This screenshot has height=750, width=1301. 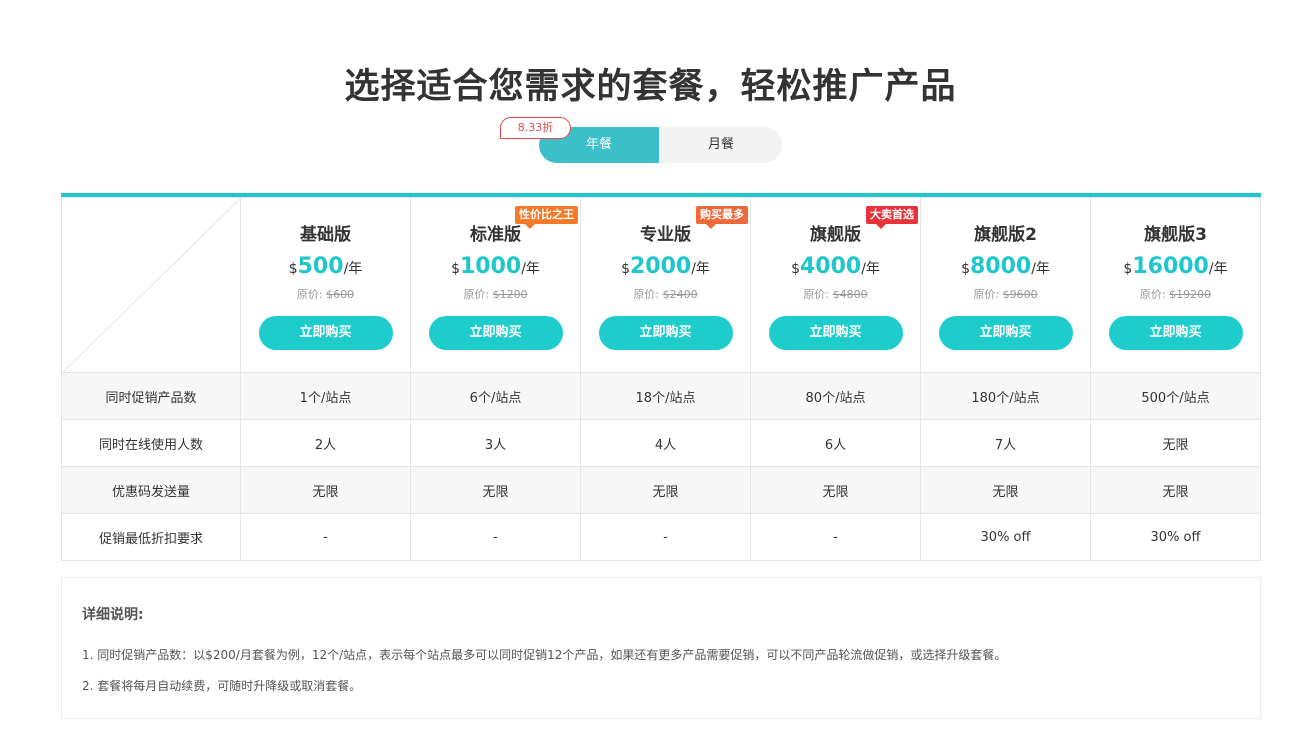 I want to click on feature-label: 同时促销产品数, so click(x=151, y=396).